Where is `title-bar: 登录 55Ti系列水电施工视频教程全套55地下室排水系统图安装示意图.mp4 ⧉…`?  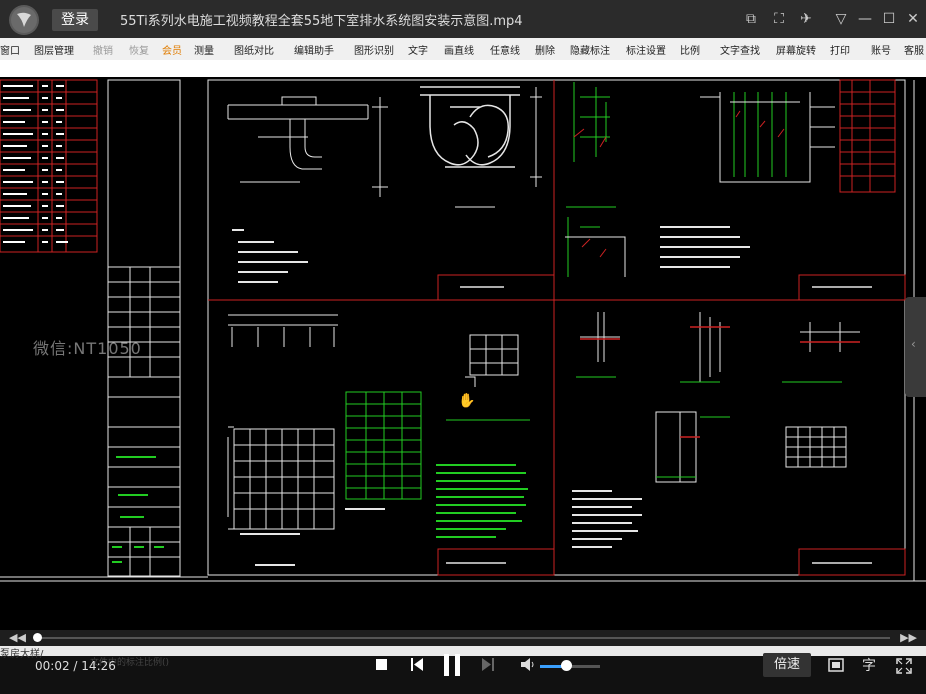 title-bar: 登录 55Ti系列水电施工视频教程全套55地下室排水系统图安装示意图.mp4 ⧉… is located at coordinates (463, 19).